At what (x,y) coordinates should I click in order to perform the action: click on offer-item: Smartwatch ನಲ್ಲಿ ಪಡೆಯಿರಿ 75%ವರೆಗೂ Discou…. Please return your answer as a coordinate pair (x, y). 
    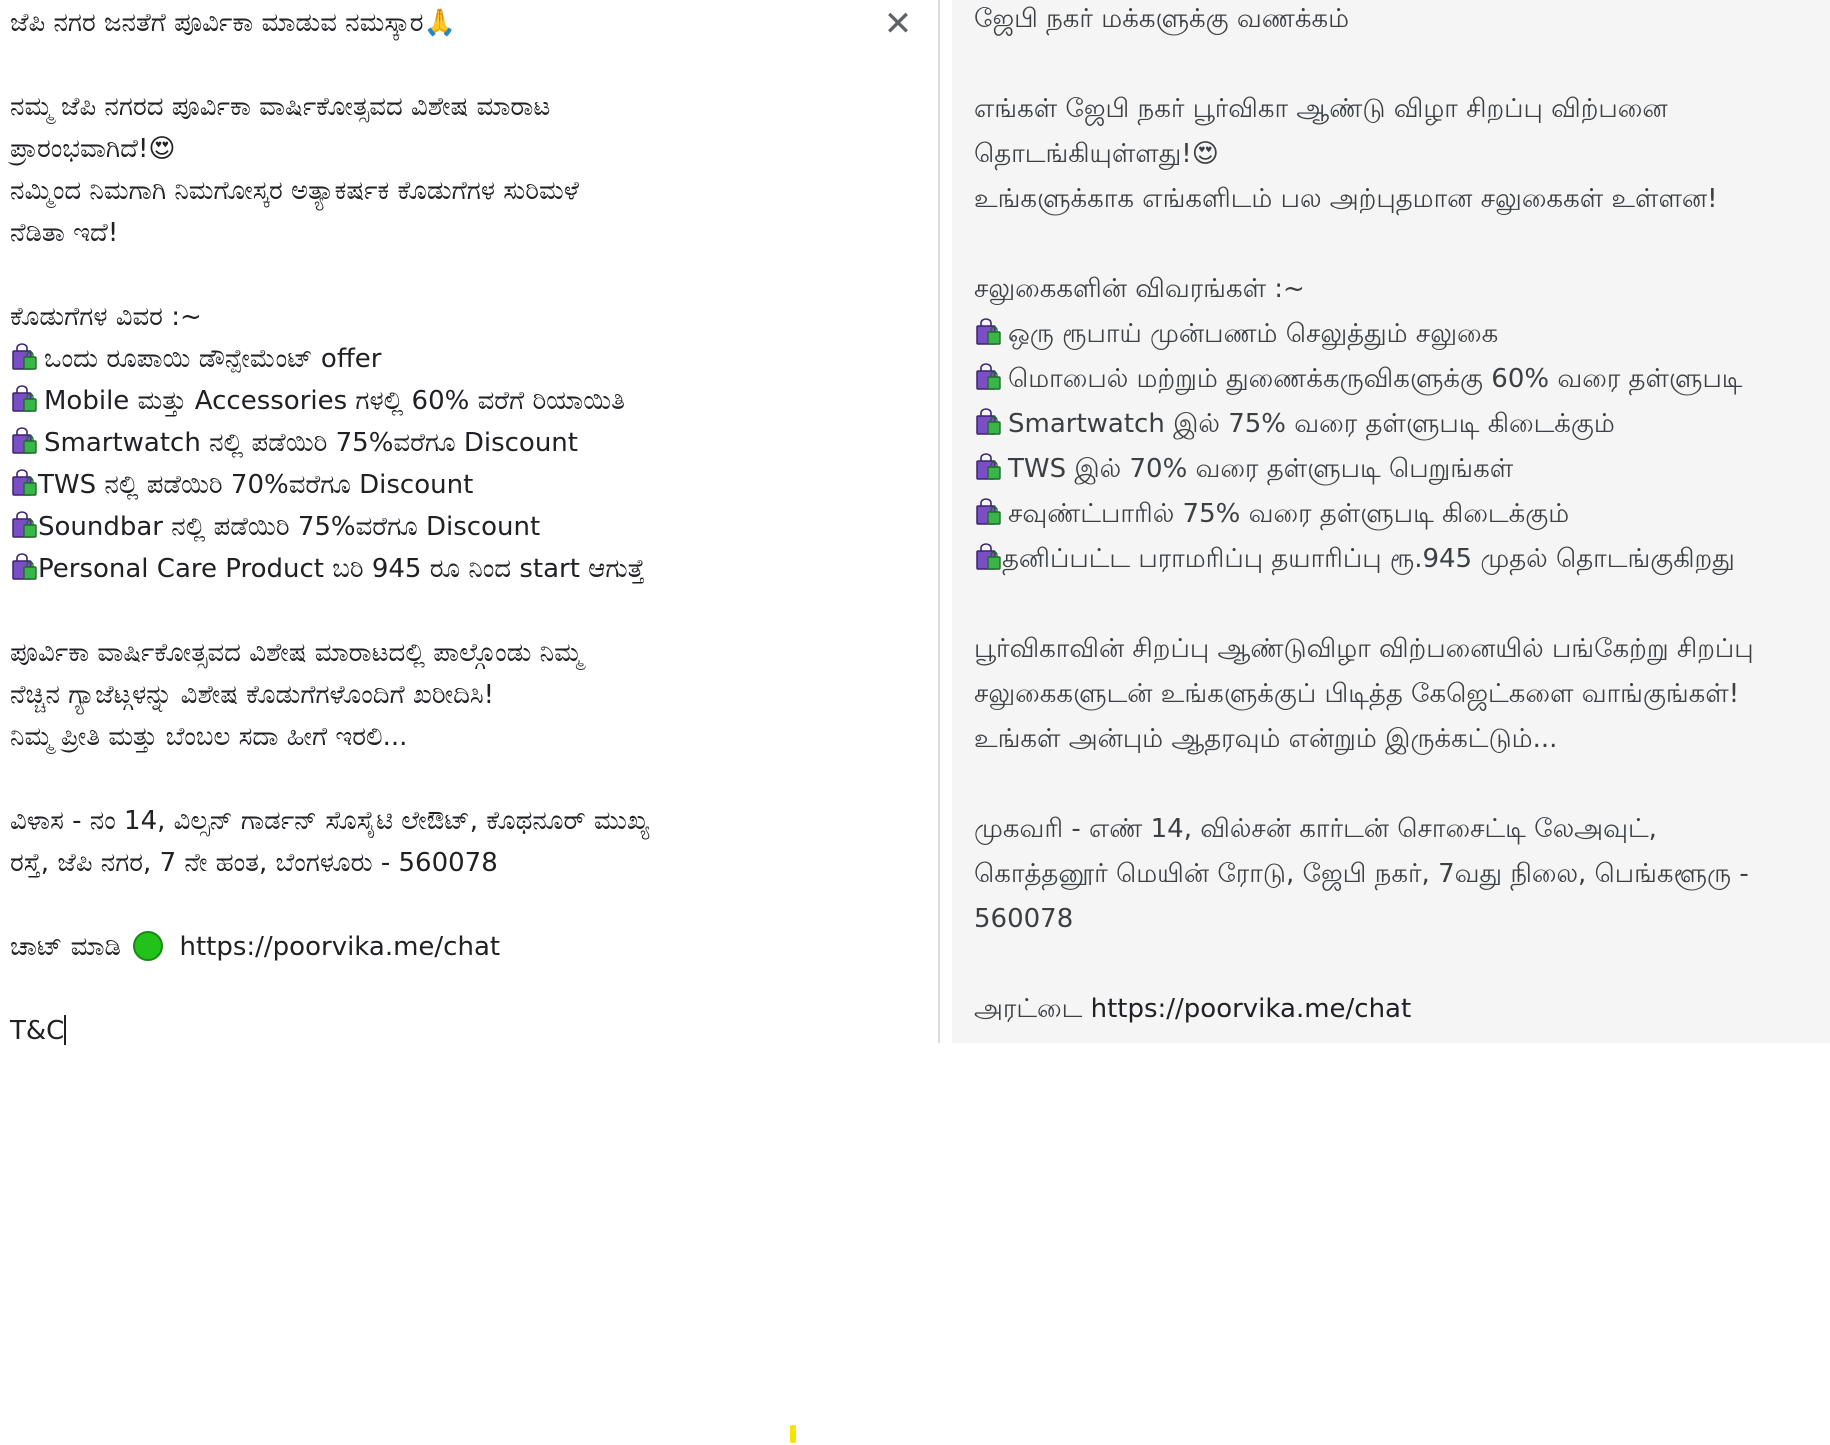
    Looking at the image, I should click on (450, 443).